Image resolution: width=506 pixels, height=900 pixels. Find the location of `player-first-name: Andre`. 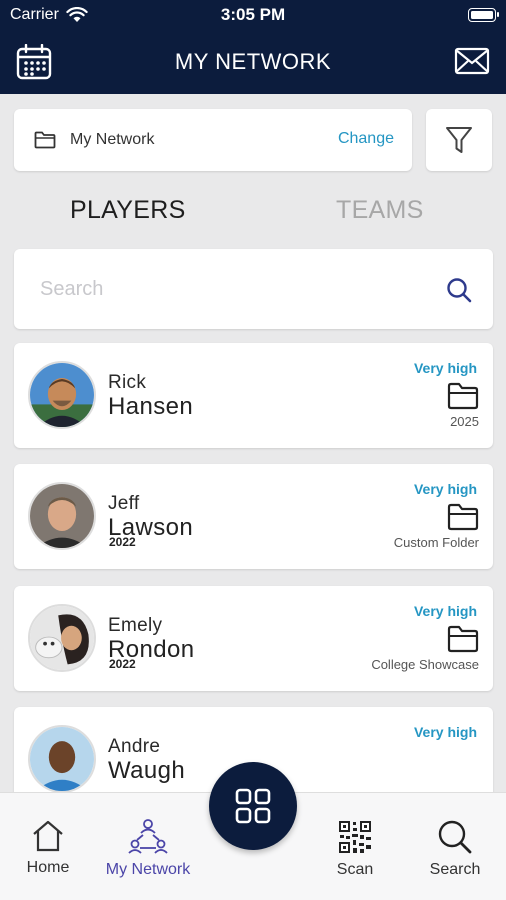

player-first-name: Andre is located at coordinates (134, 746).